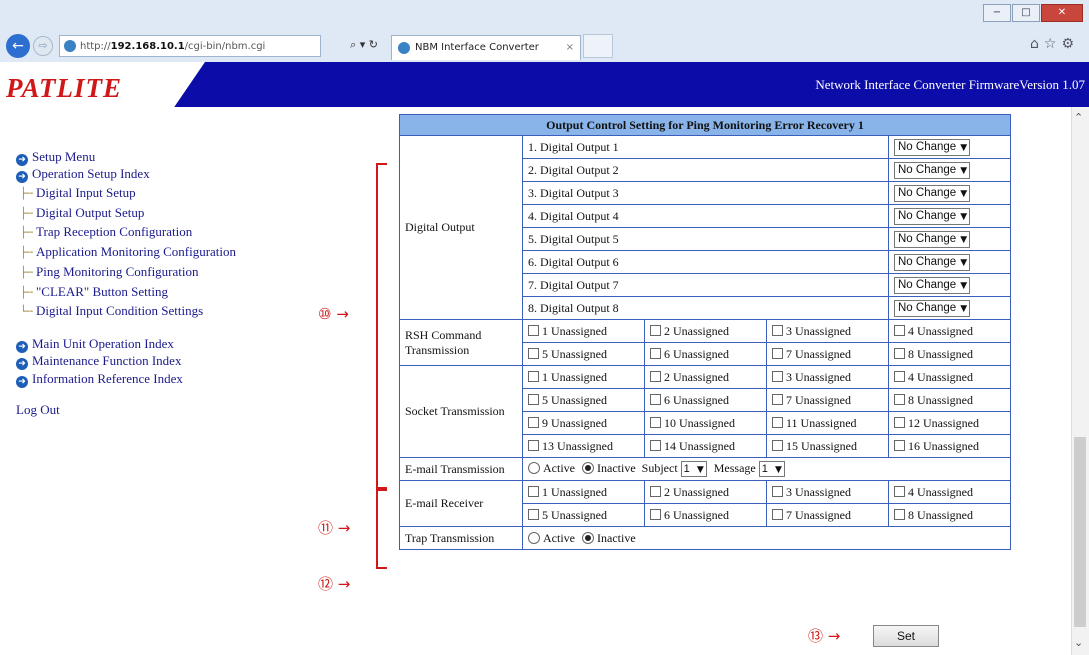 This screenshot has height=655, width=1089. I want to click on receiver-checkbox-cell: 4 Unassigned, so click(949, 492).